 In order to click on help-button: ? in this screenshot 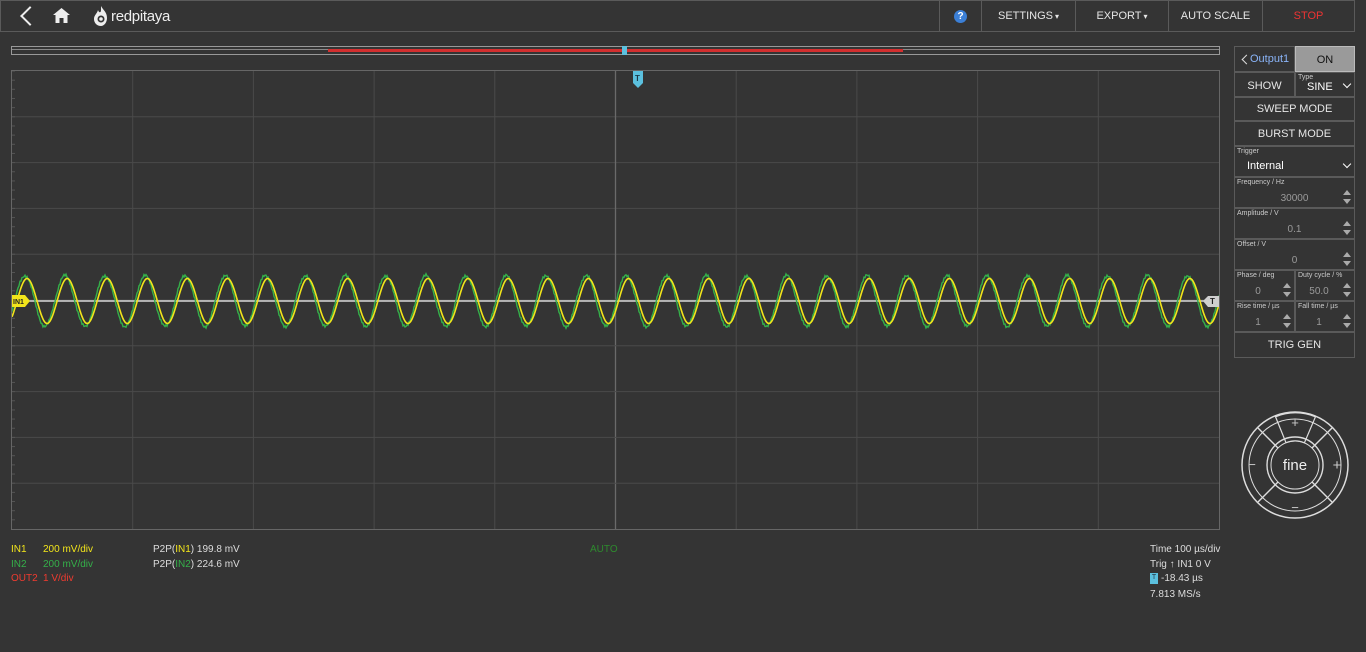, I will do `click(960, 16)`.